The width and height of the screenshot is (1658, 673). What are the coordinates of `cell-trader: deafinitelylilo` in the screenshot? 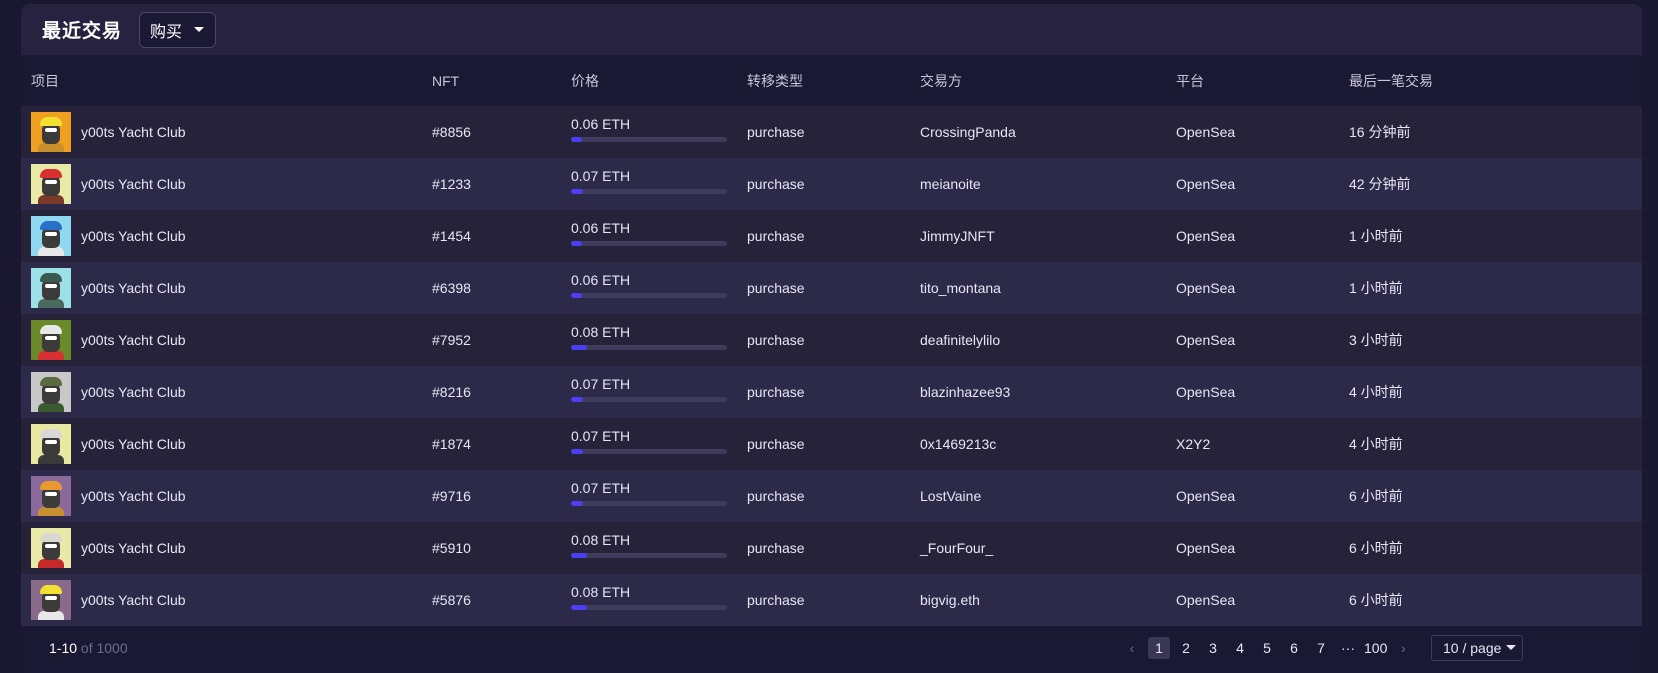 It's located at (1048, 340).